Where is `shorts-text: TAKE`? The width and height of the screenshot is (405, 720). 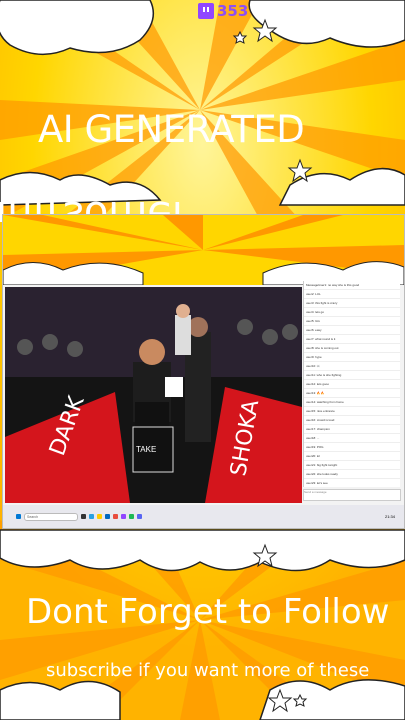 shorts-text: TAKE is located at coordinates (146, 449).